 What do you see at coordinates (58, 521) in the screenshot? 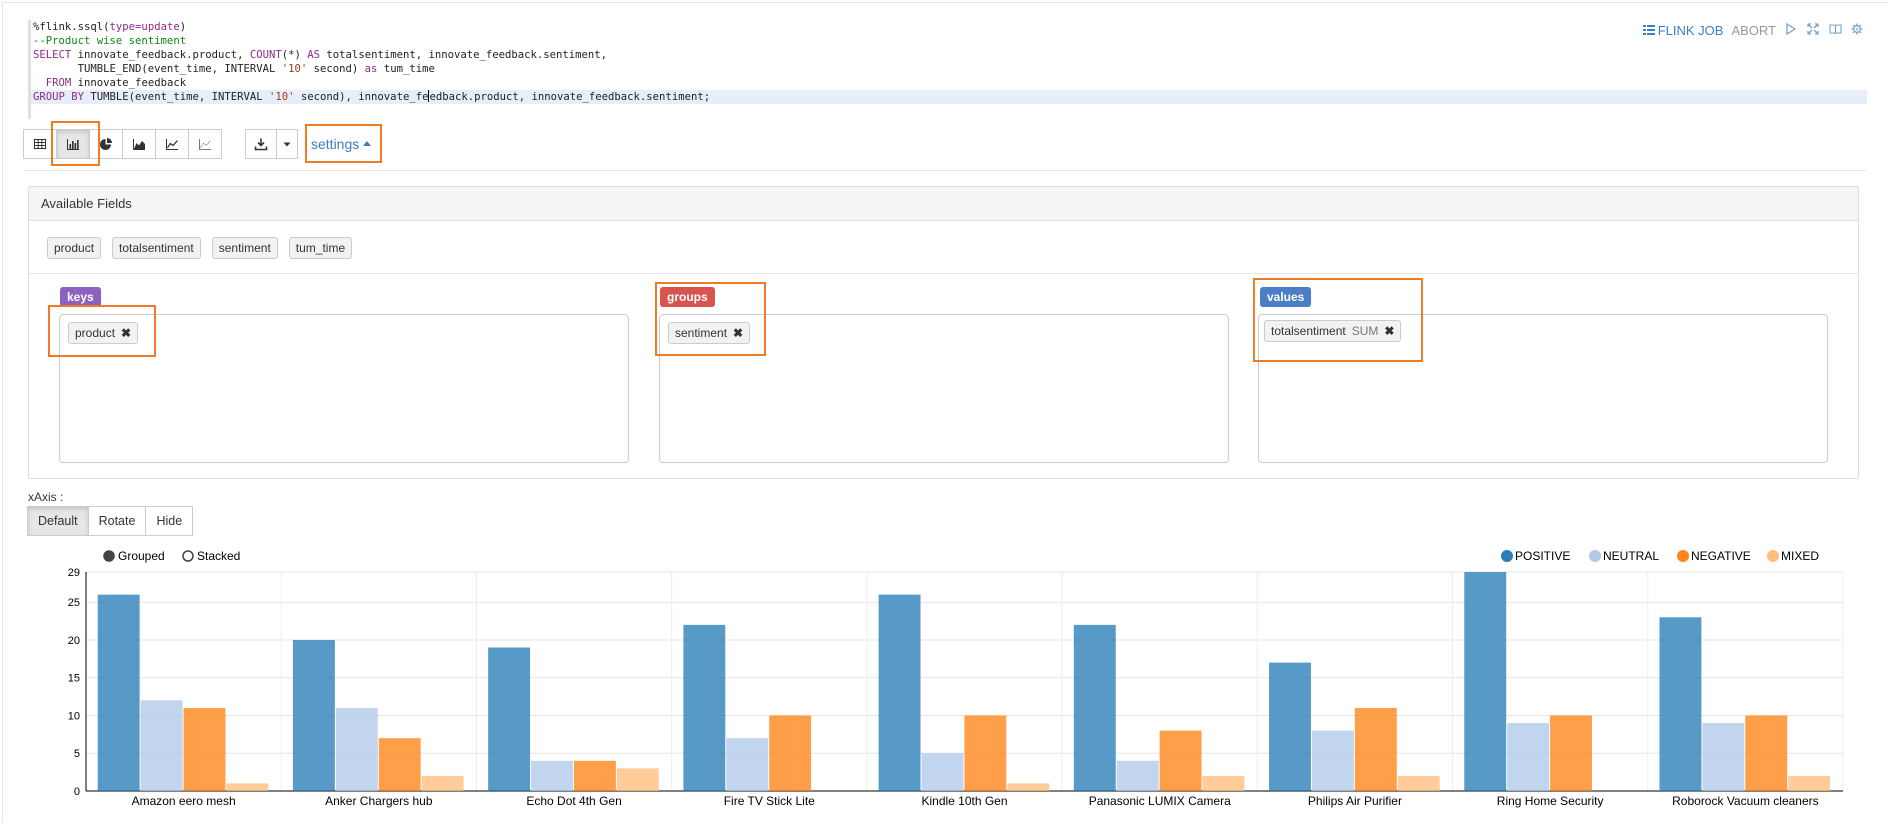
I see `xaxis-default-button: Default` at bounding box center [58, 521].